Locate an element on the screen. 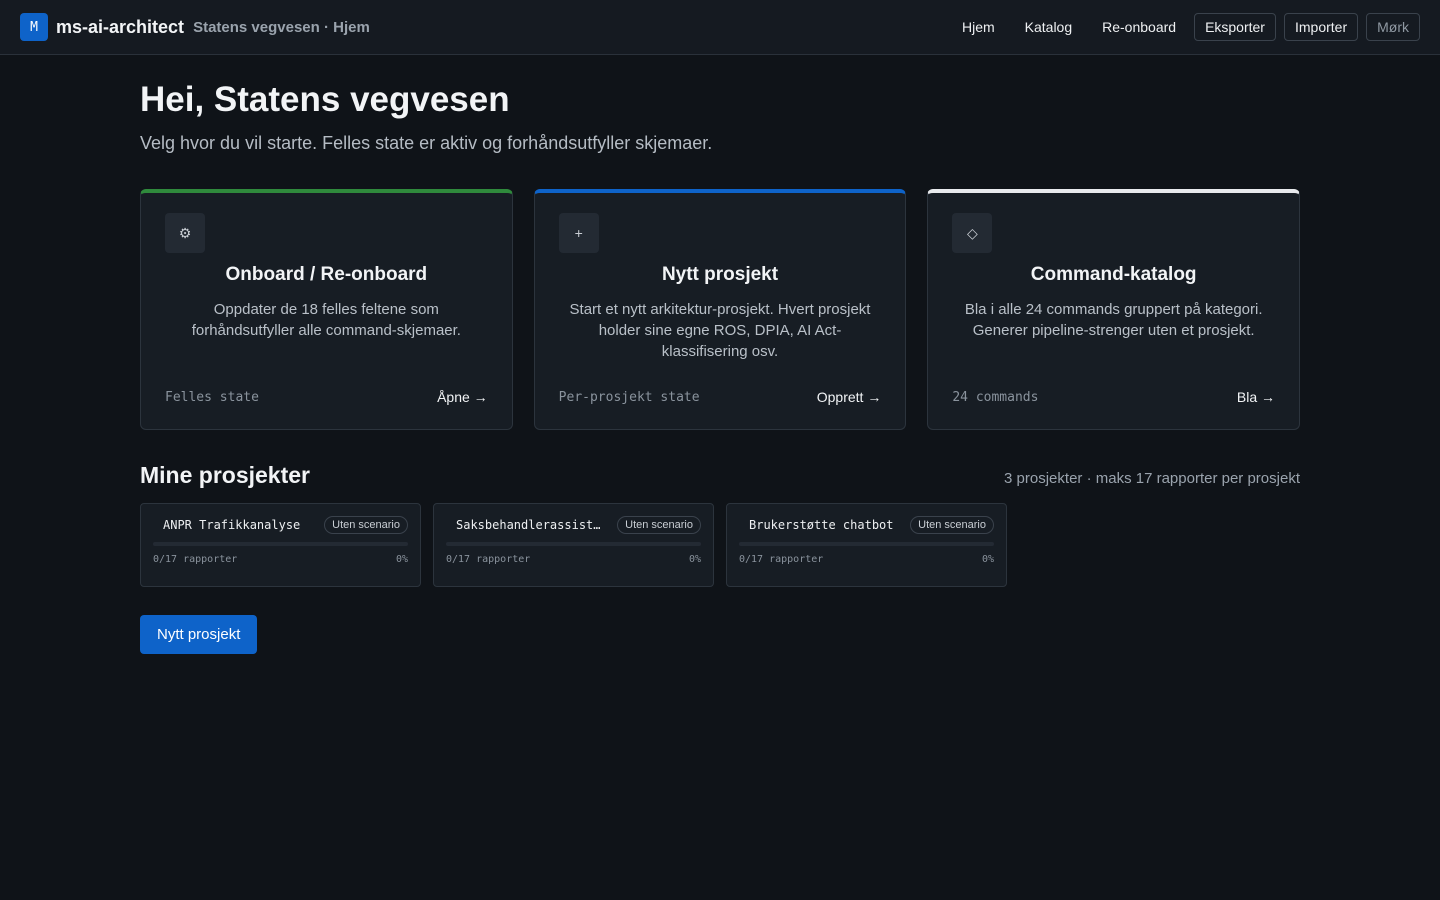 This screenshot has width=1440, height=900. card-title: Nytt prosjekt is located at coordinates (720, 274).